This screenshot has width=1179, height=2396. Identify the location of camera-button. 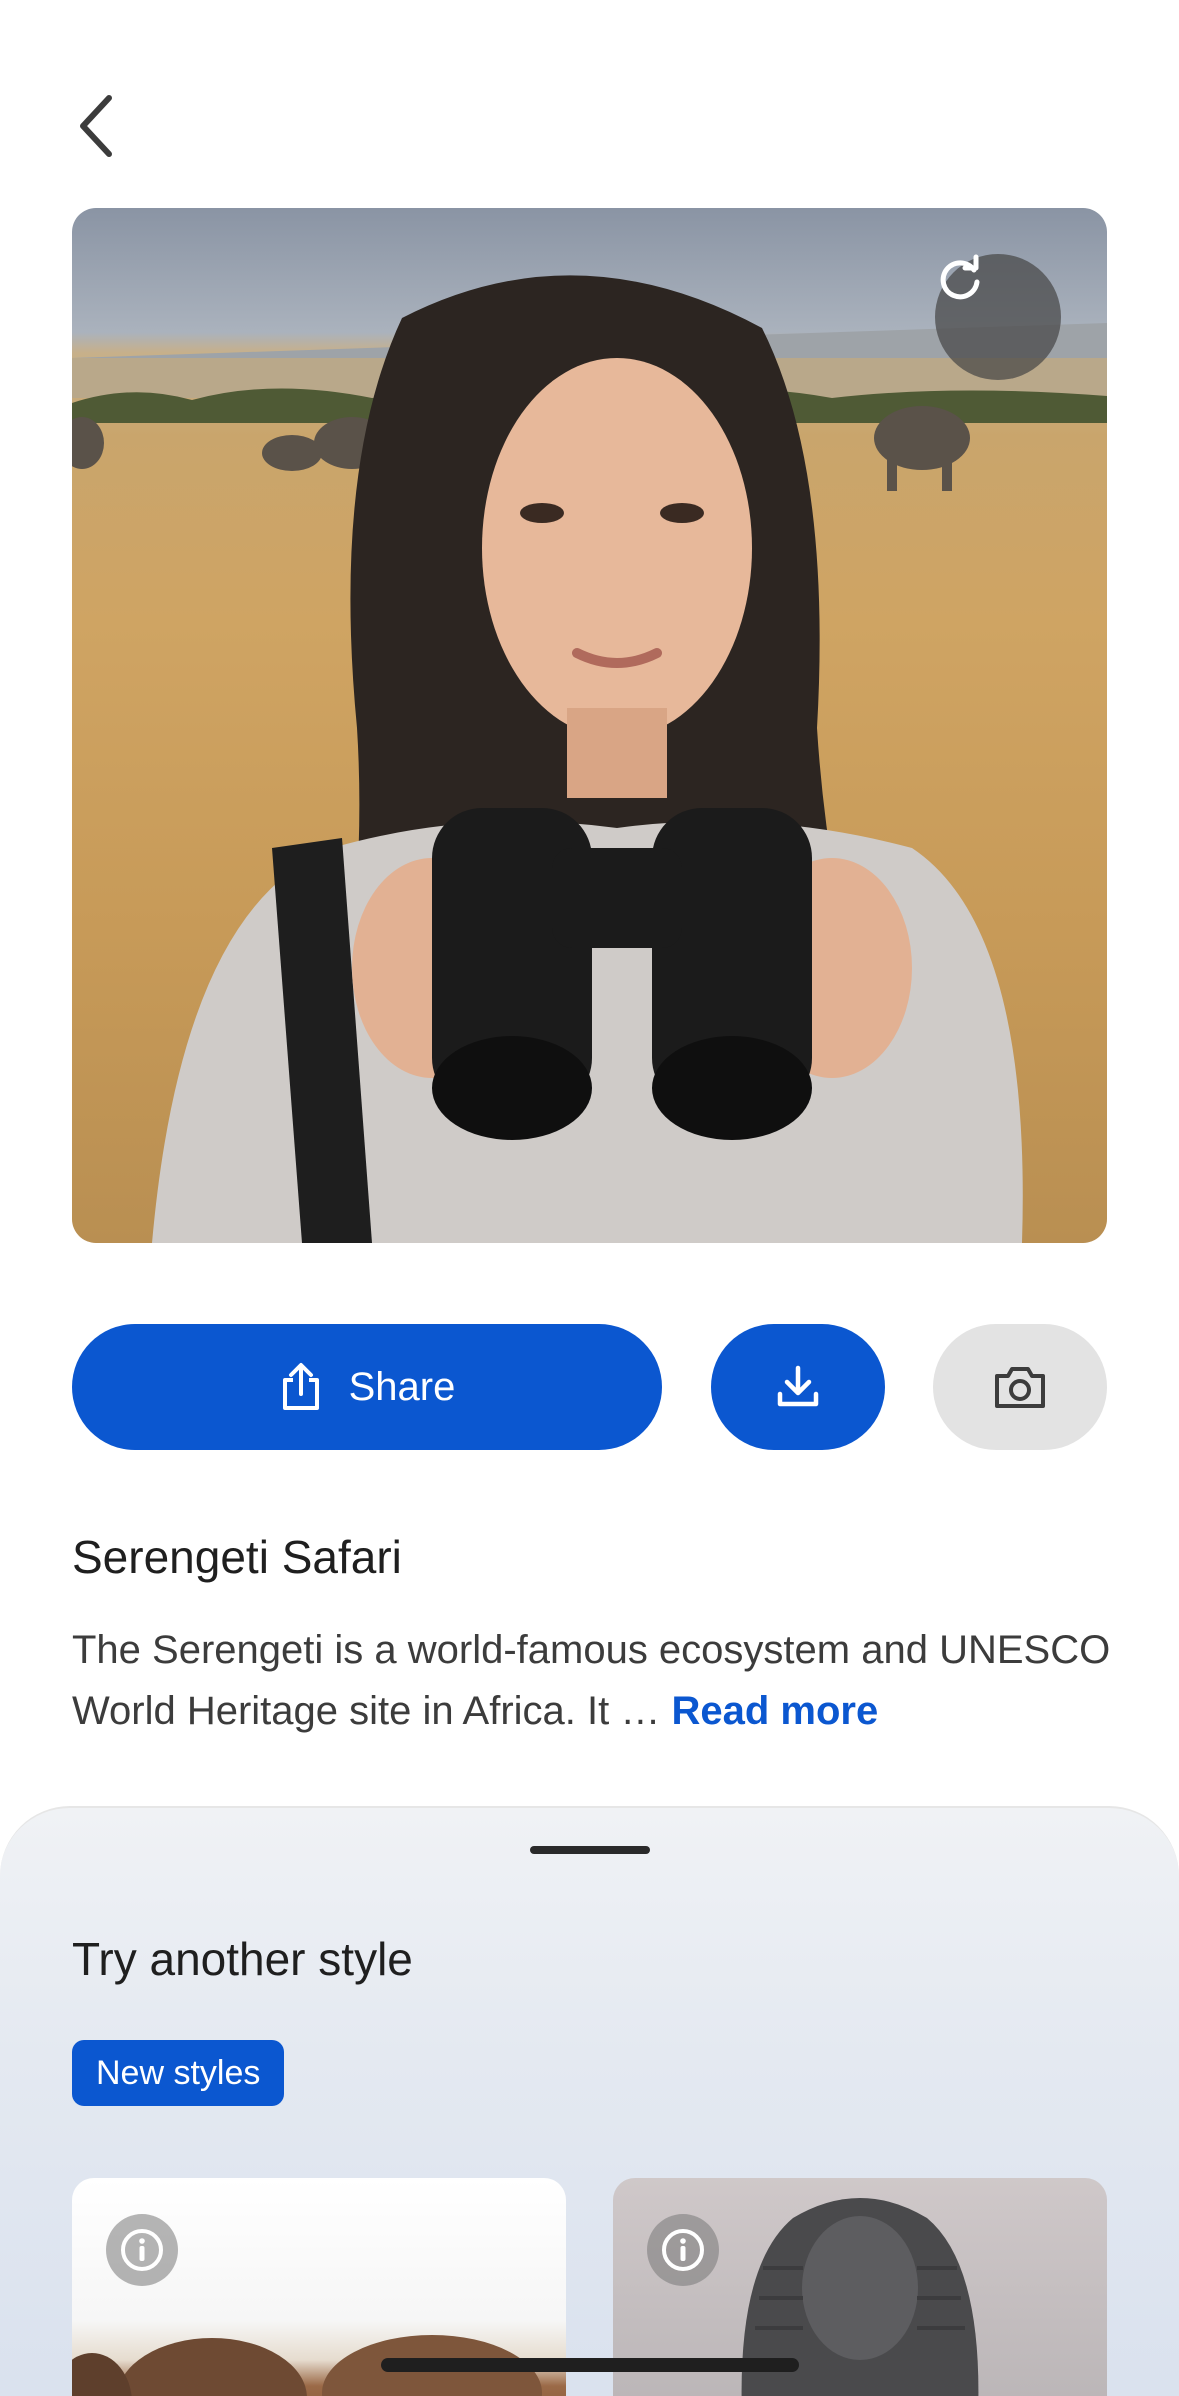
(1020, 1387).